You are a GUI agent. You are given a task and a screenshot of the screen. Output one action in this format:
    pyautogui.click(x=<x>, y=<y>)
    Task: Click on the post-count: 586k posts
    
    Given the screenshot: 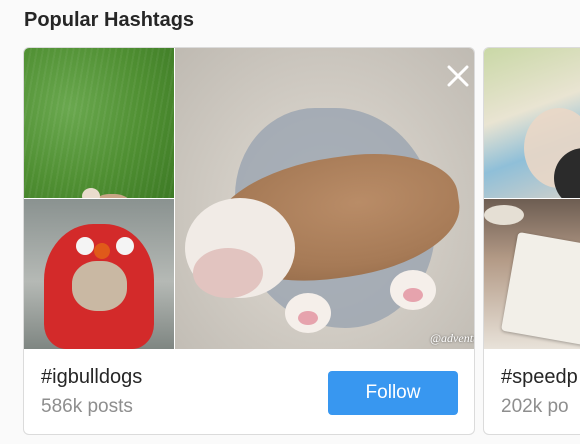 What is the action you would take?
    pyautogui.click(x=87, y=406)
    